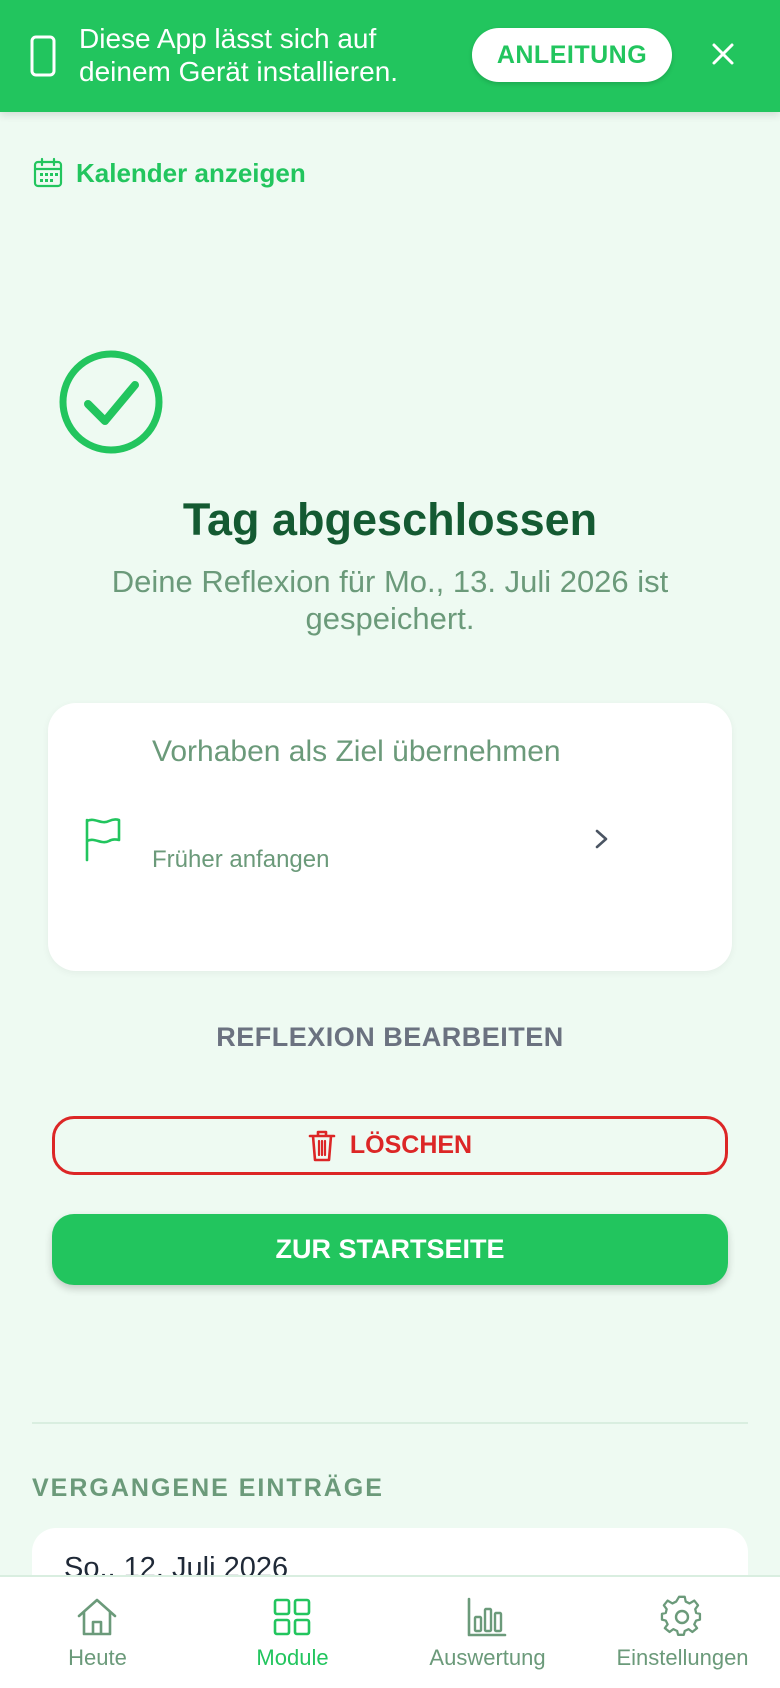 The height and width of the screenshot is (1688, 780). What do you see at coordinates (292, 1657) in the screenshot?
I see `nav-label-modules: Module` at bounding box center [292, 1657].